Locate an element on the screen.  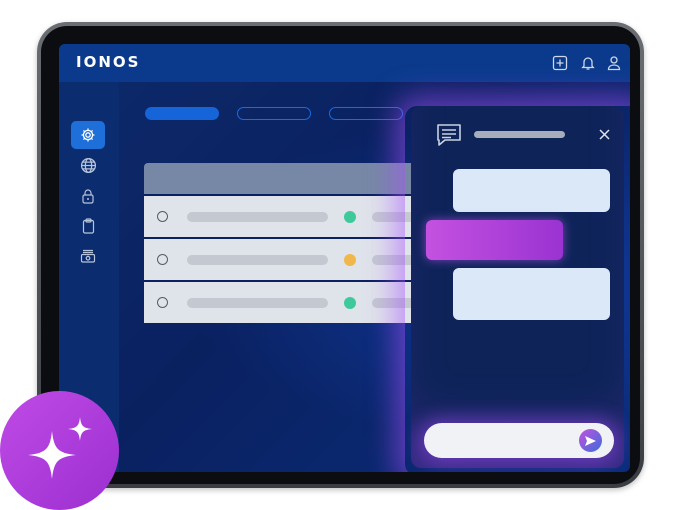
sparkles-icon is located at coordinates (60, 448).